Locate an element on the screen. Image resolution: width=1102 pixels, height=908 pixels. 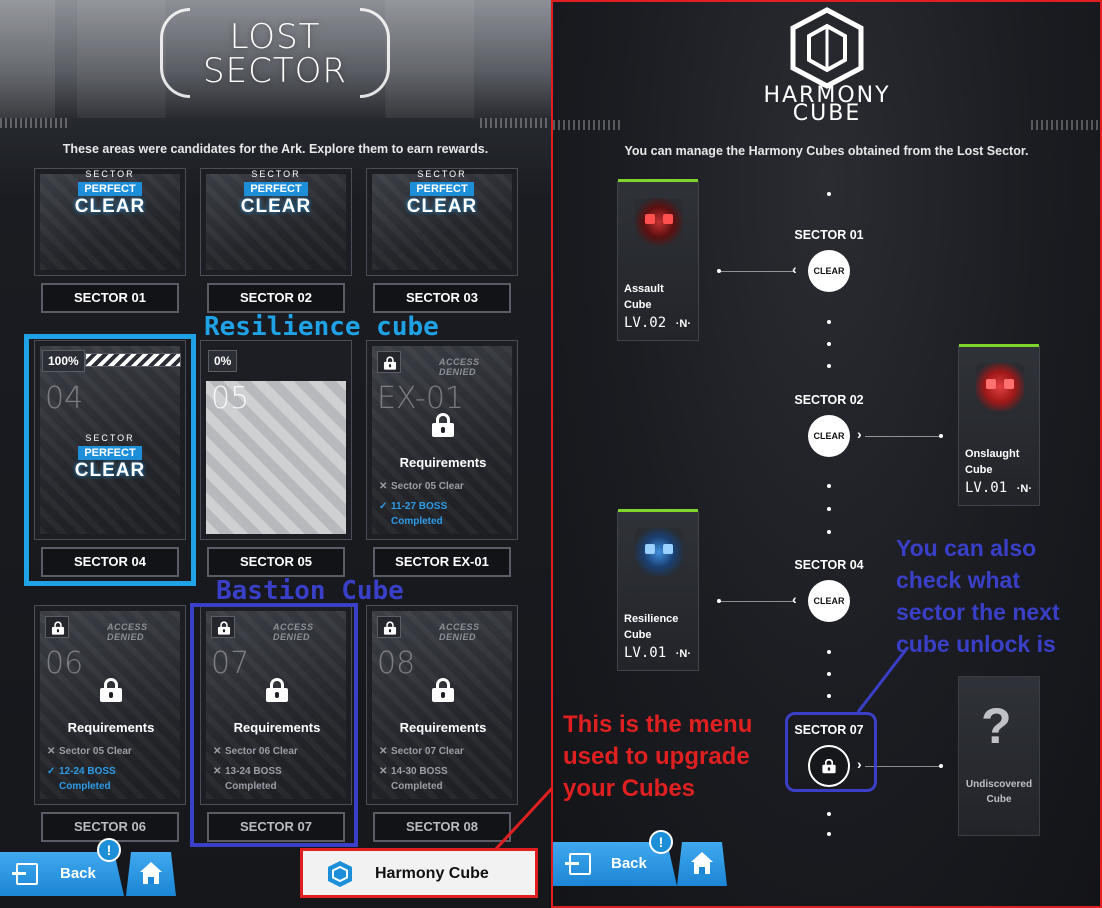
assault-cube-icon is located at coordinates (659, 222).